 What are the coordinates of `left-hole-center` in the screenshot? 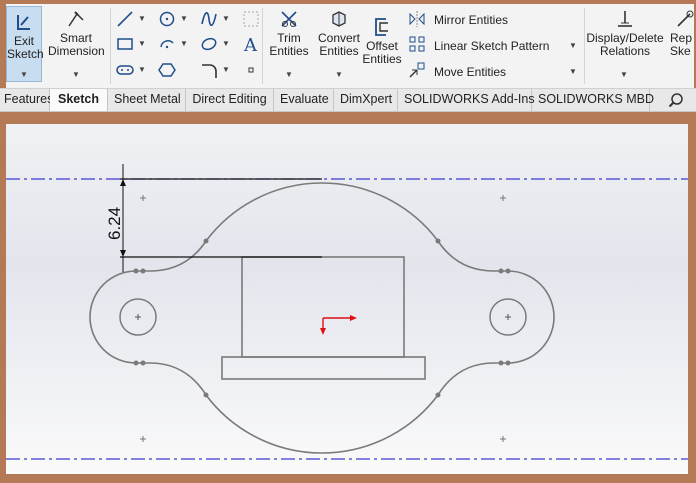 It's located at (138, 317).